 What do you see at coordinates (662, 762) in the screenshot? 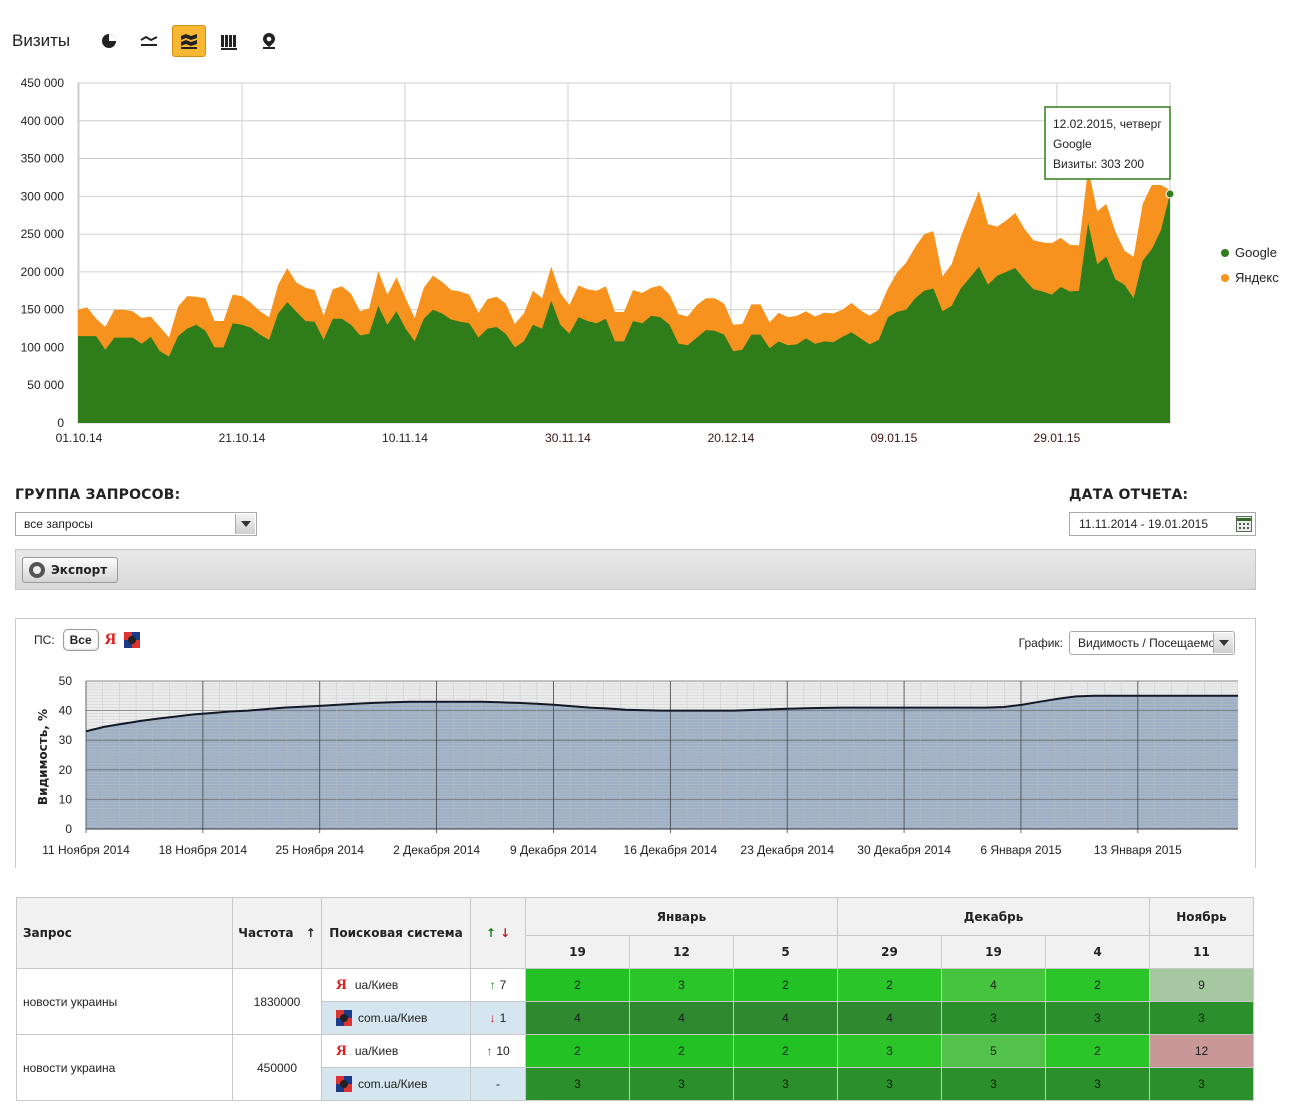
I see `visibility-area` at bounding box center [662, 762].